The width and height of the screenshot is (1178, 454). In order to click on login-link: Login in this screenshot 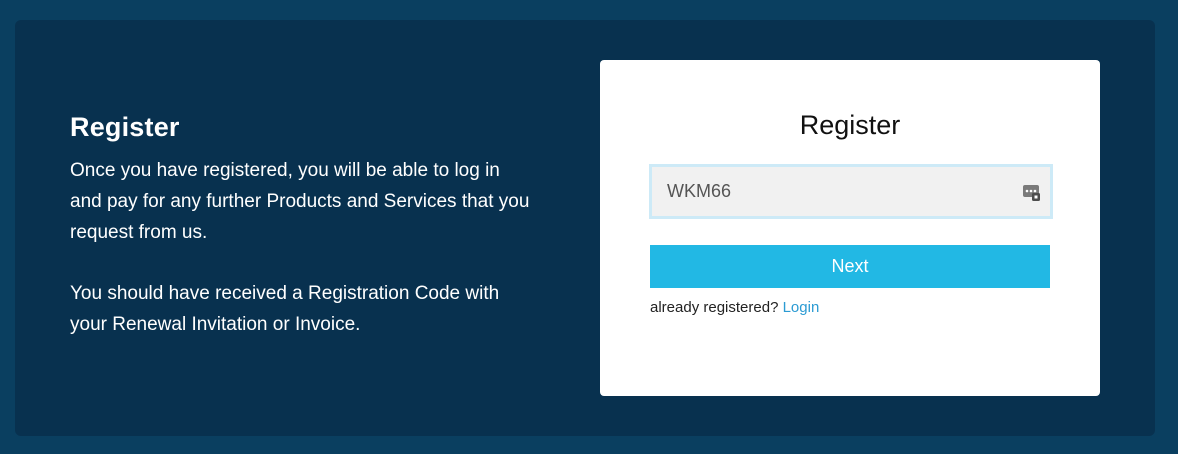, I will do `click(801, 307)`.